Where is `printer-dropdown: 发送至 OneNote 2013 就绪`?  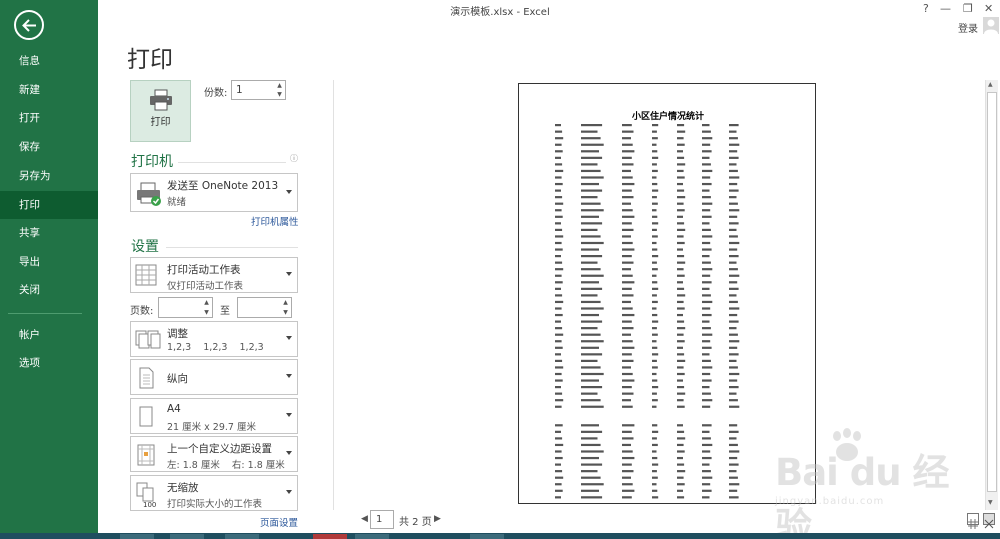
printer-dropdown: 发送至 OneNote 2013 就绪 is located at coordinates (214, 192).